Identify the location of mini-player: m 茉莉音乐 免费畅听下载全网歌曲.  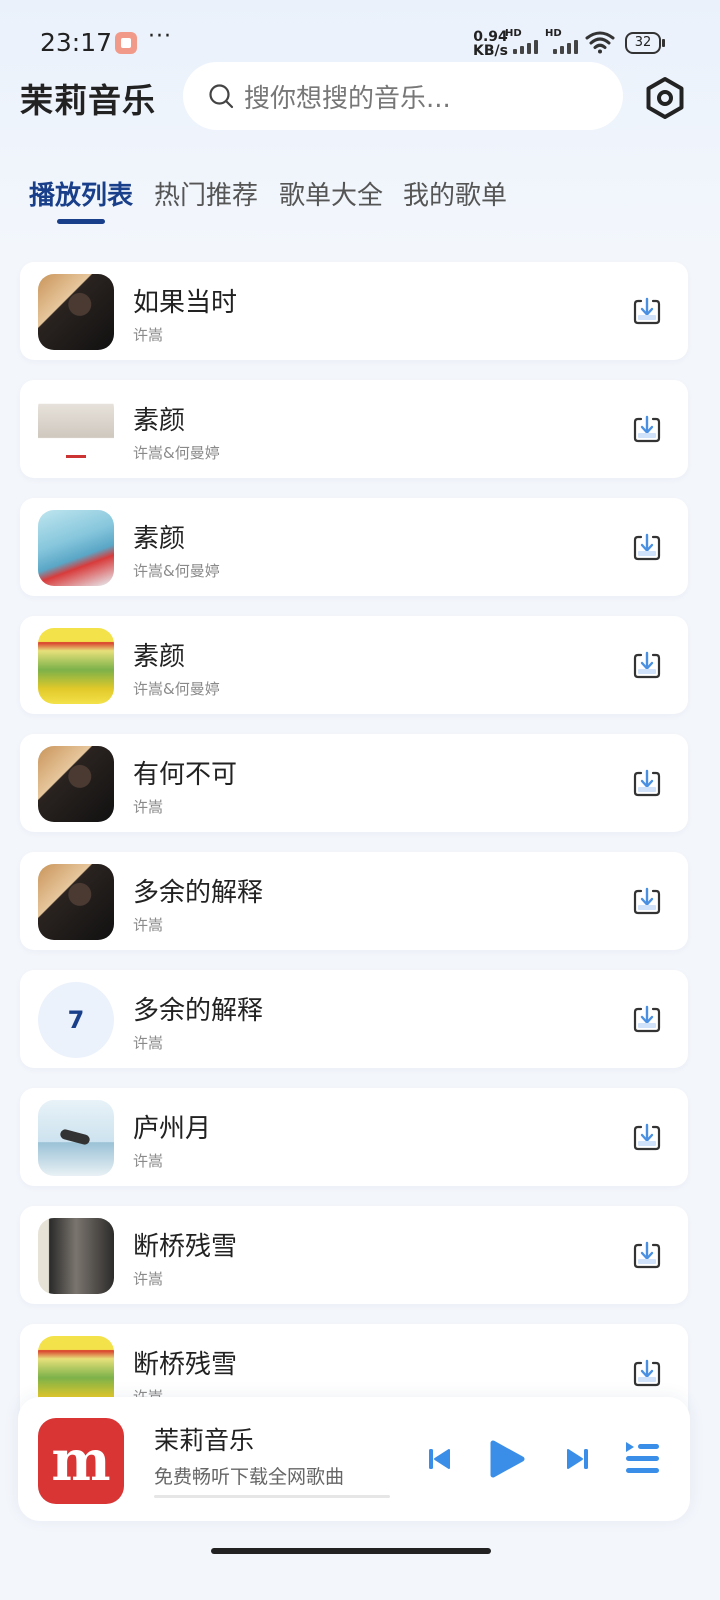
(354, 1459).